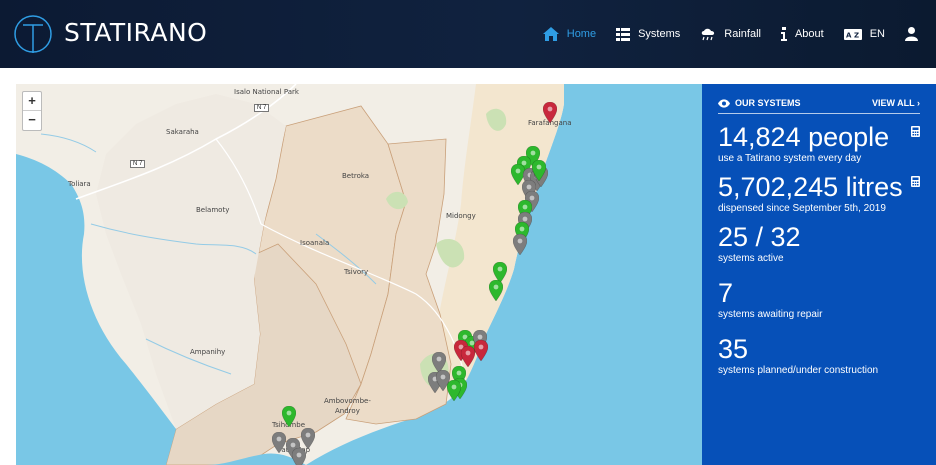  What do you see at coordinates (33, 34) in the screenshot?
I see `tatirano-logo-icon` at bounding box center [33, 34].